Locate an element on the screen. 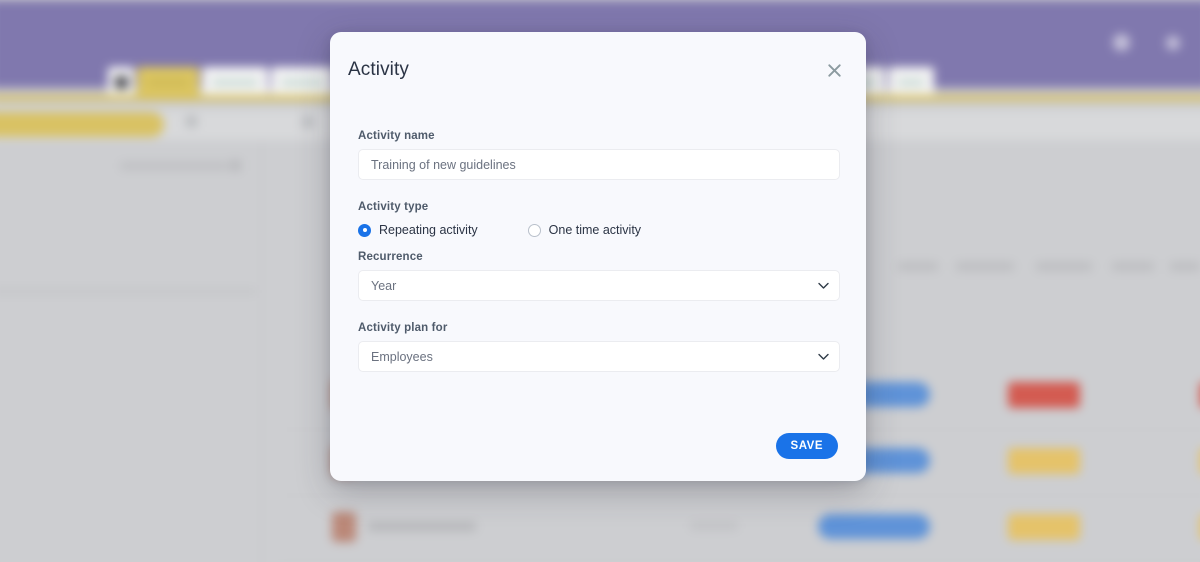 The image size is (1200, 562). field-activity-name: Activity name is located at coordinates (599, 155).